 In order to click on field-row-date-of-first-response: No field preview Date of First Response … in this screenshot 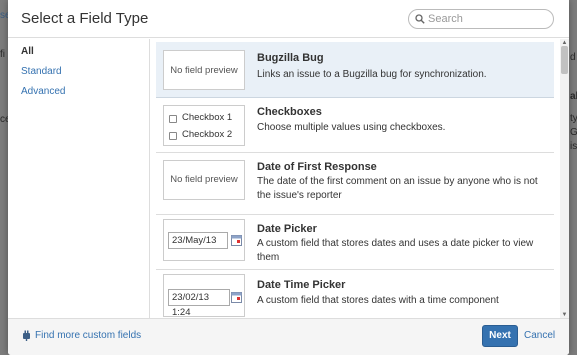, I will do `click(355, 184)`.